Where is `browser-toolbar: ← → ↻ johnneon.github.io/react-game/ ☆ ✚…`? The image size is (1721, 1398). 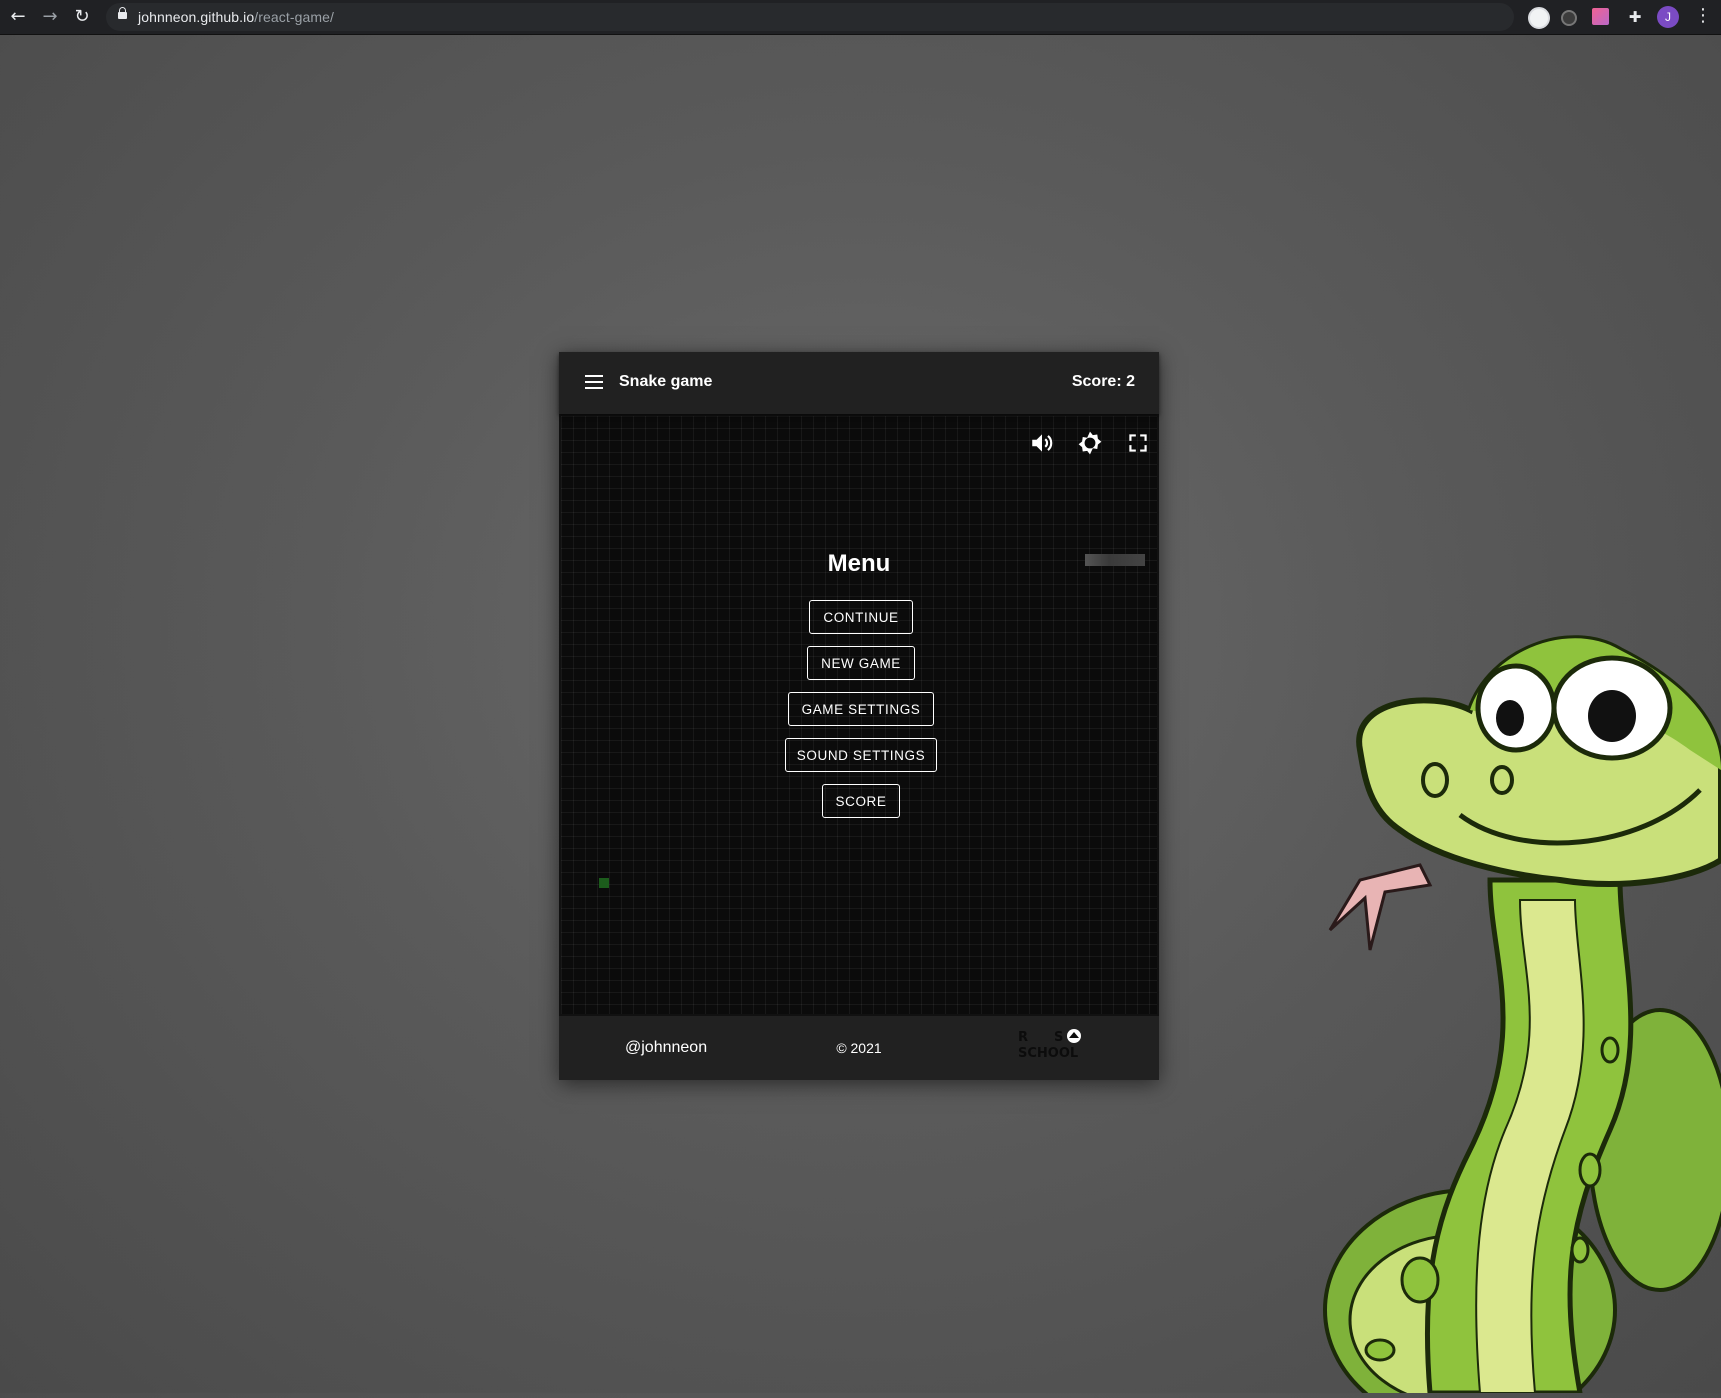 browser-toolbar: ← → ↻ johnneon.github.io/react-game/ ☆ ✚… is located at coordinates (860, 17).